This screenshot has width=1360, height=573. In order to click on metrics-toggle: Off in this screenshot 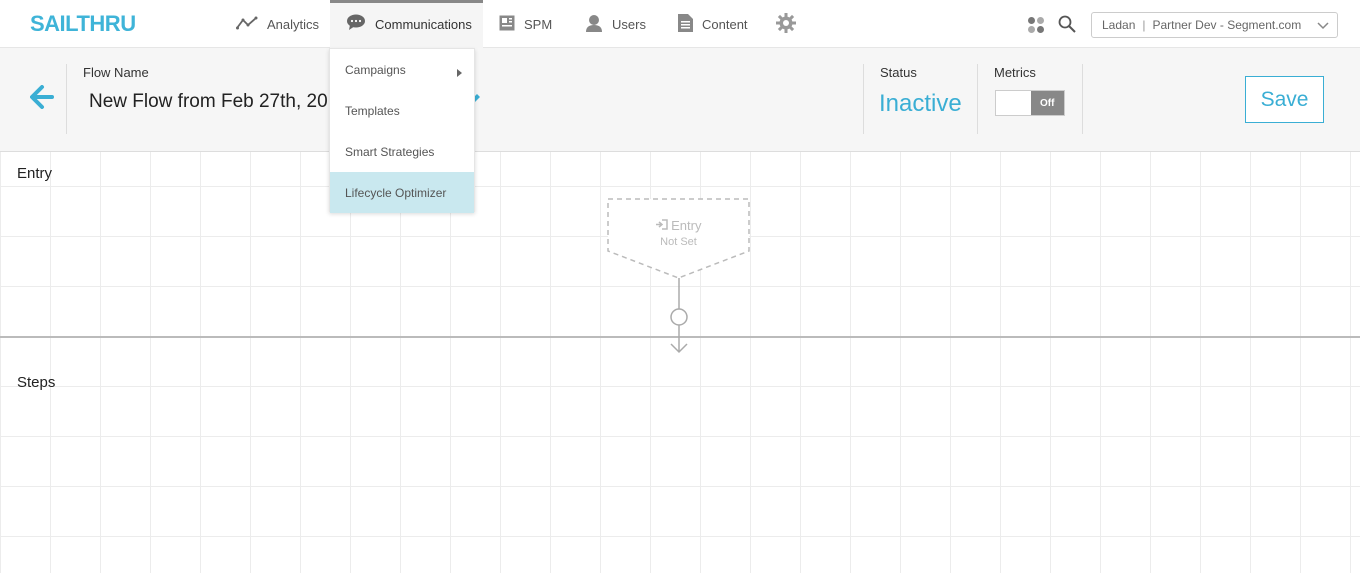, I will do `click(1030, 103)`.